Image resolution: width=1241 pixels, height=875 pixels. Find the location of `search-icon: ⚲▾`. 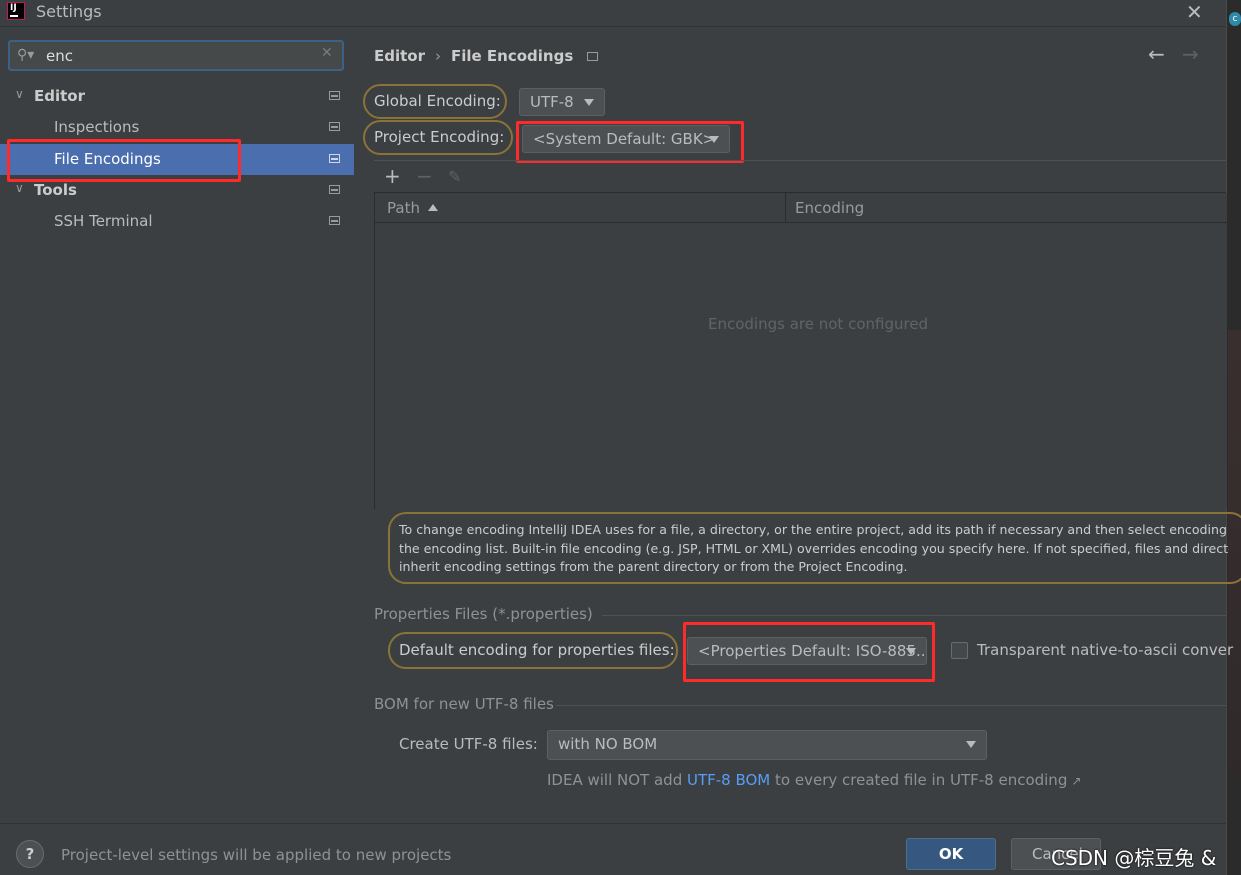

search-icon: ⚲▾ is located at coordinates (25, 55).